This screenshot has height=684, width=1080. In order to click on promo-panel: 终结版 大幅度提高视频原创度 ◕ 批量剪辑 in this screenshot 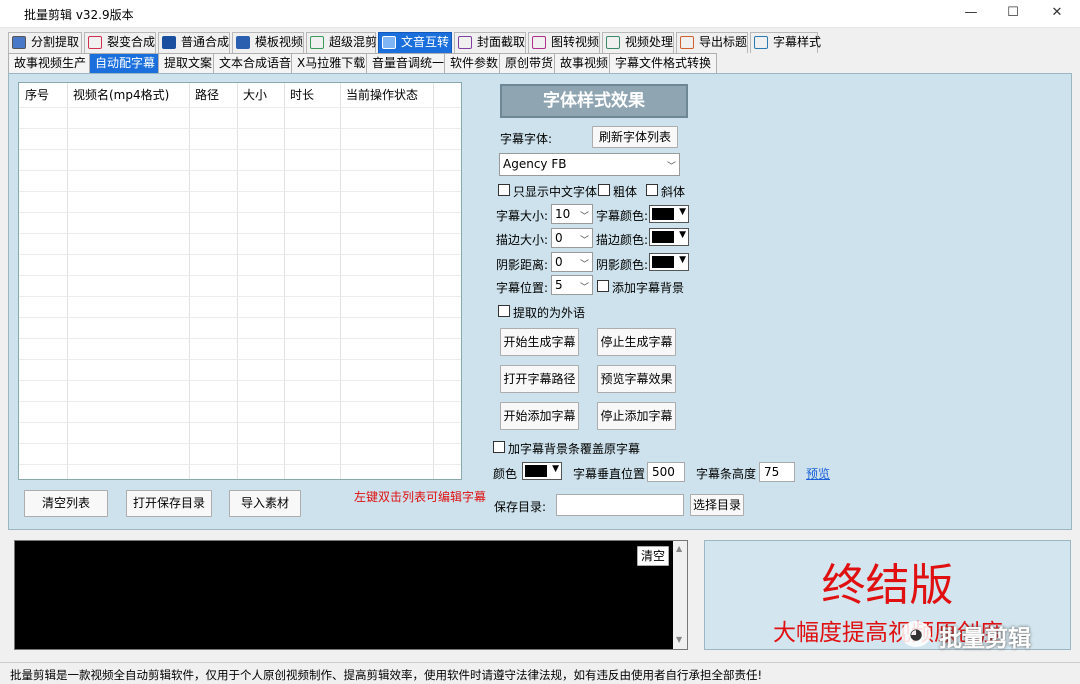, I will do `click(887, 596)`.